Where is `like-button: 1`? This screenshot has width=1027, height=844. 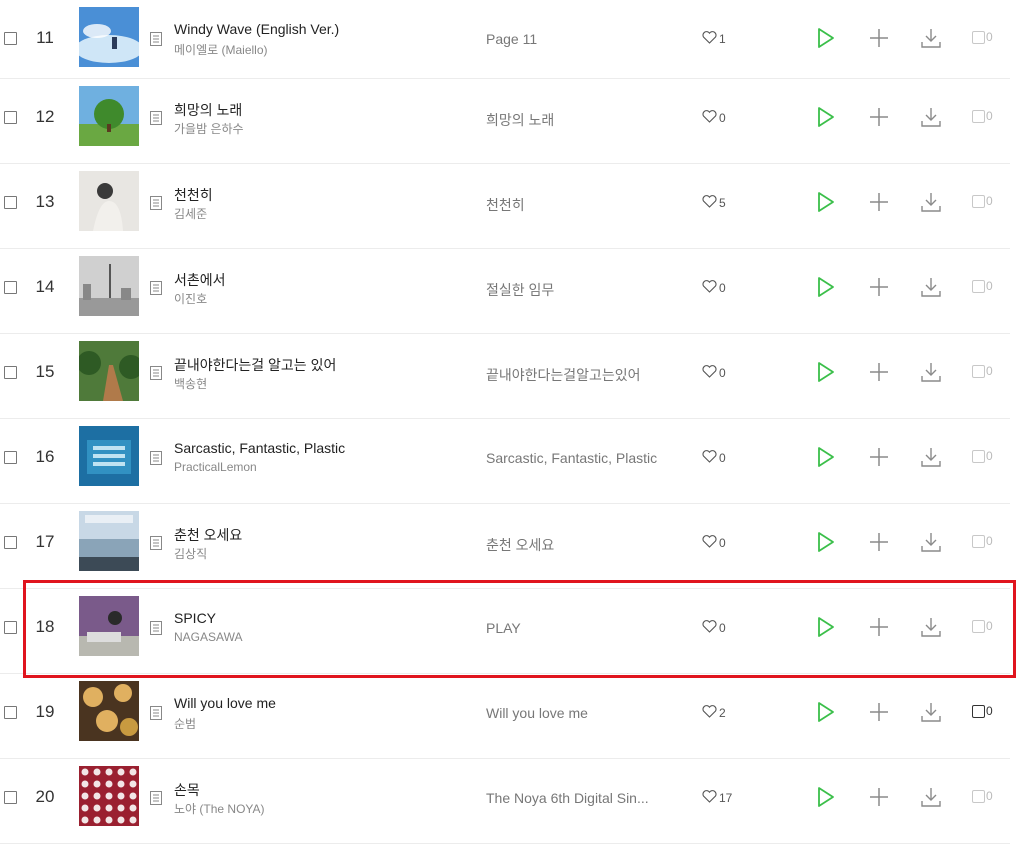 like-button: 1 is located at coordinates (714, 39).